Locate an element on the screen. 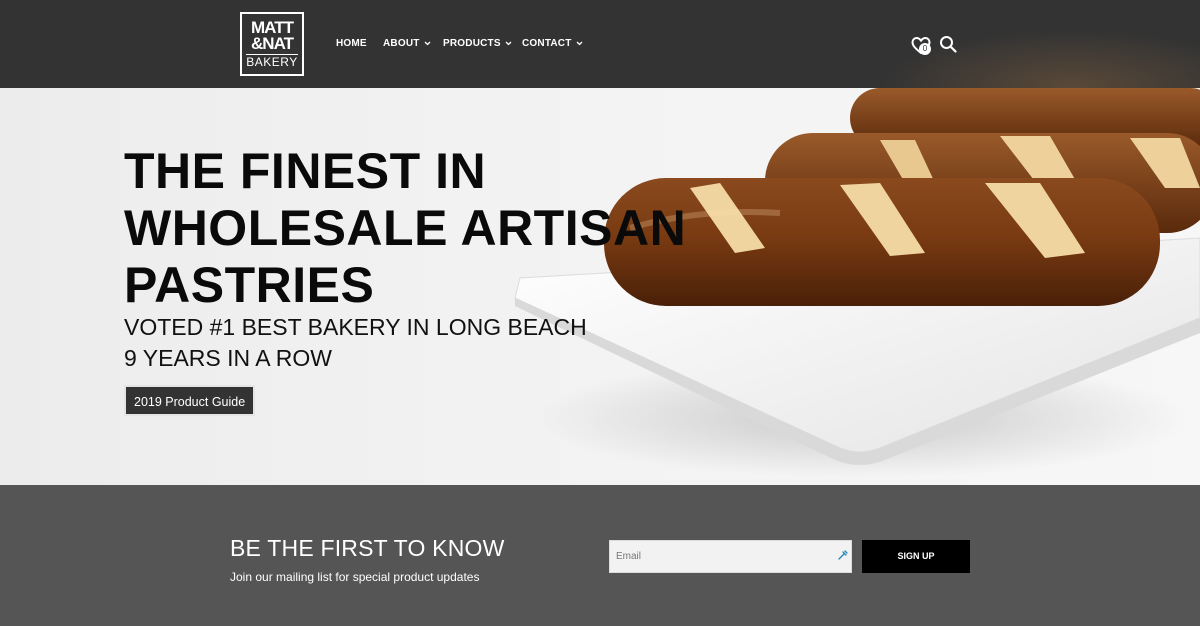 This screenshot has height=626, width=1200. hero-title-line3: PASTRIES is located at coordinates (249, 285).